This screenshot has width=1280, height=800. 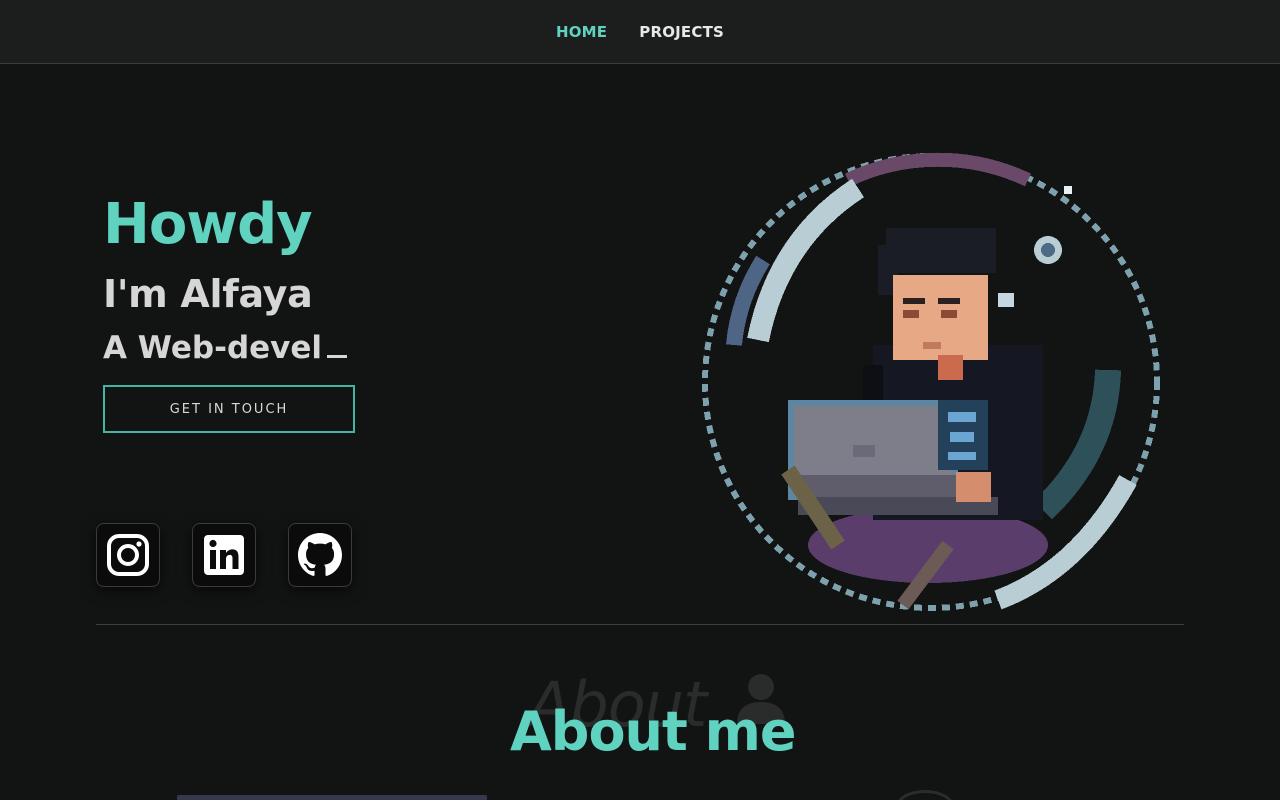 I want to click on nav-projects-link: PROJECTS, so click(x=681, y=32).